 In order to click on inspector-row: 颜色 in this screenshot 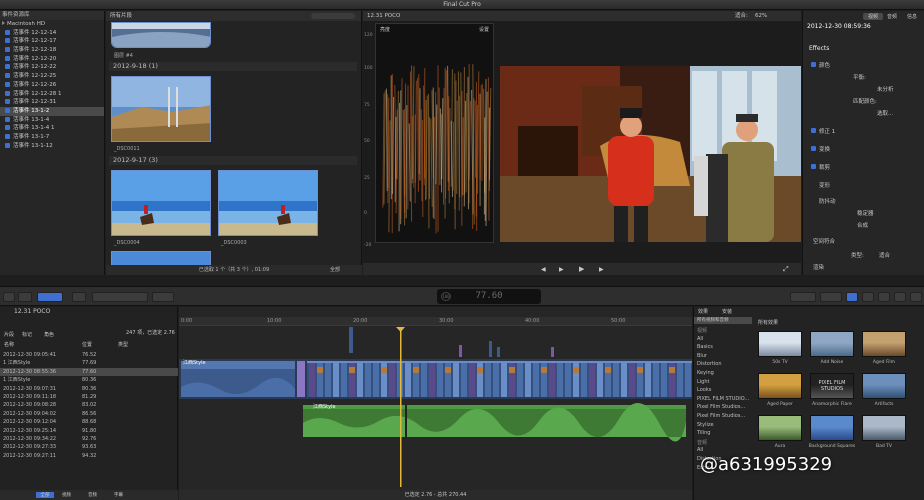, I will do `click(824, 65)`.